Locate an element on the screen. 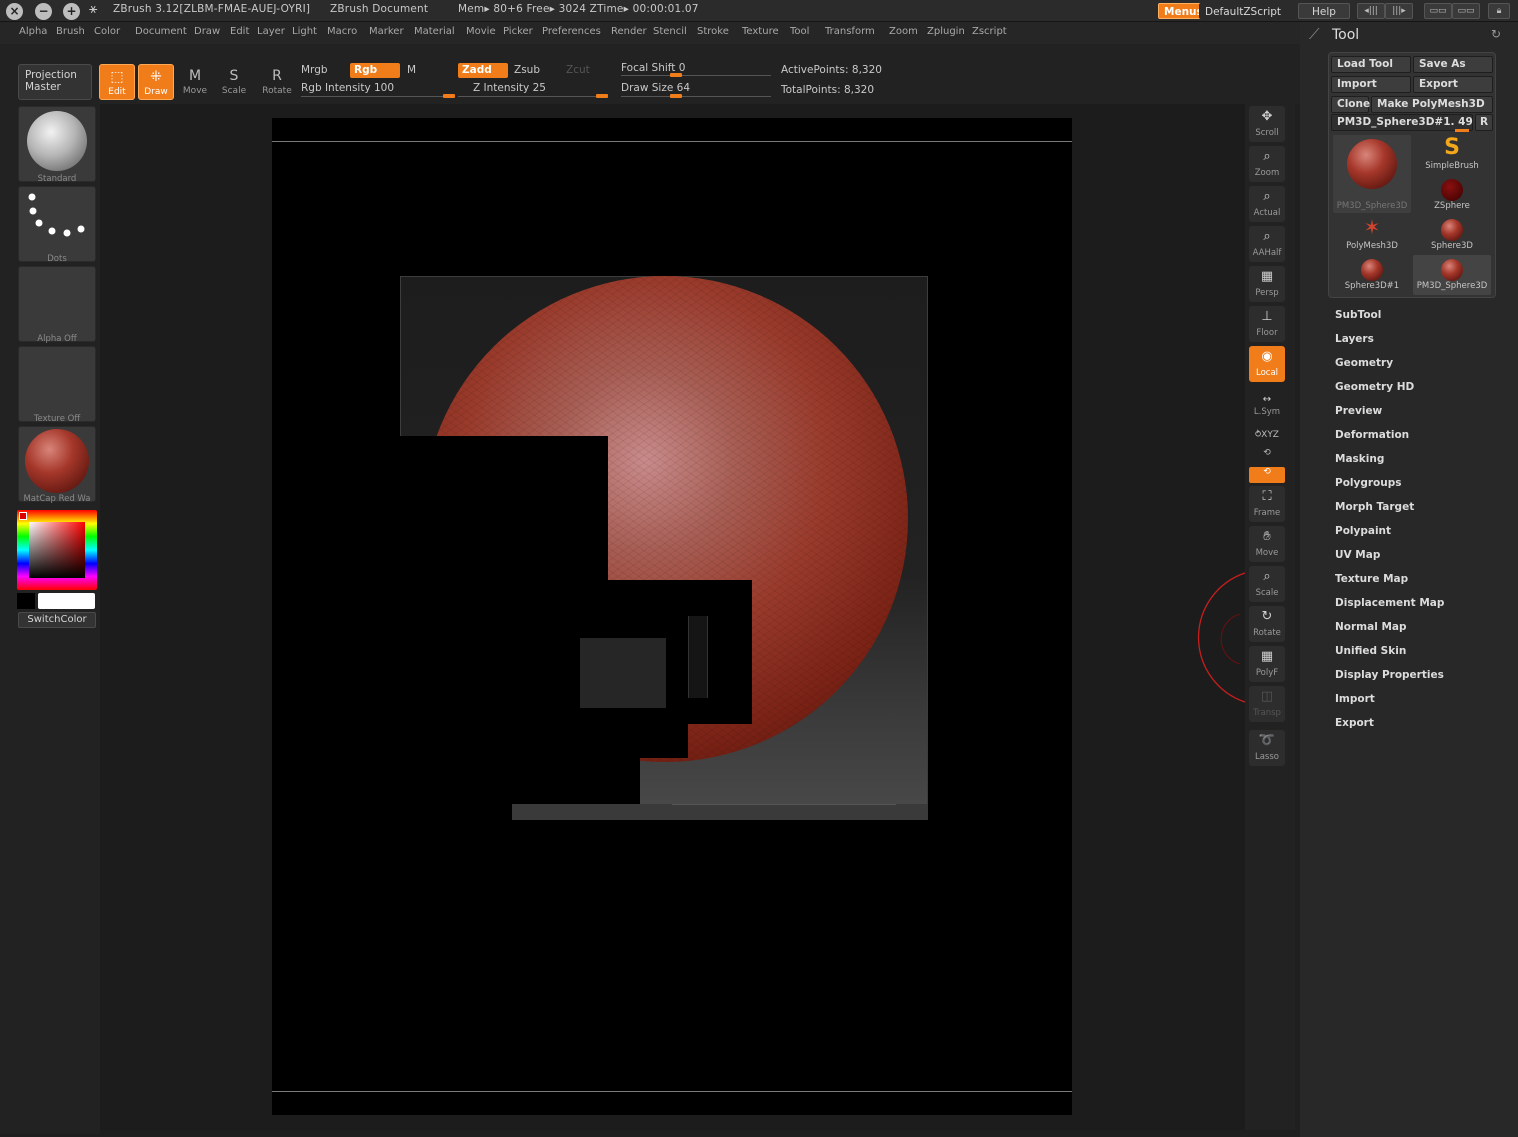 The height and width of the screenshot is (1137, 1518). load-tool-button: Load Tool is located at coordinates (1371, 64).